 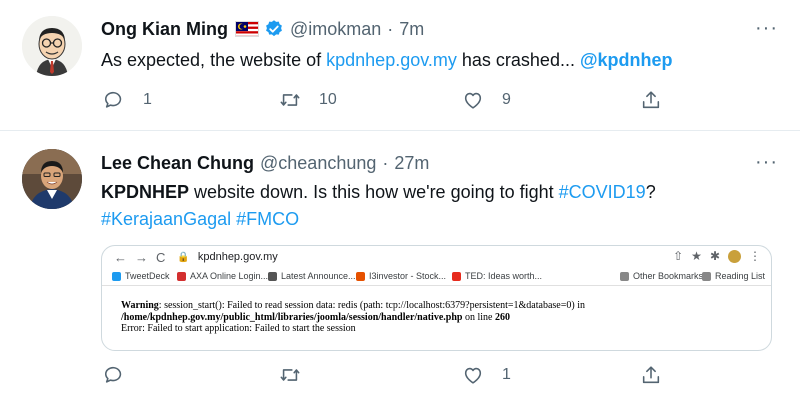 I want to click on ted-icon, so click(x=456, y=276).